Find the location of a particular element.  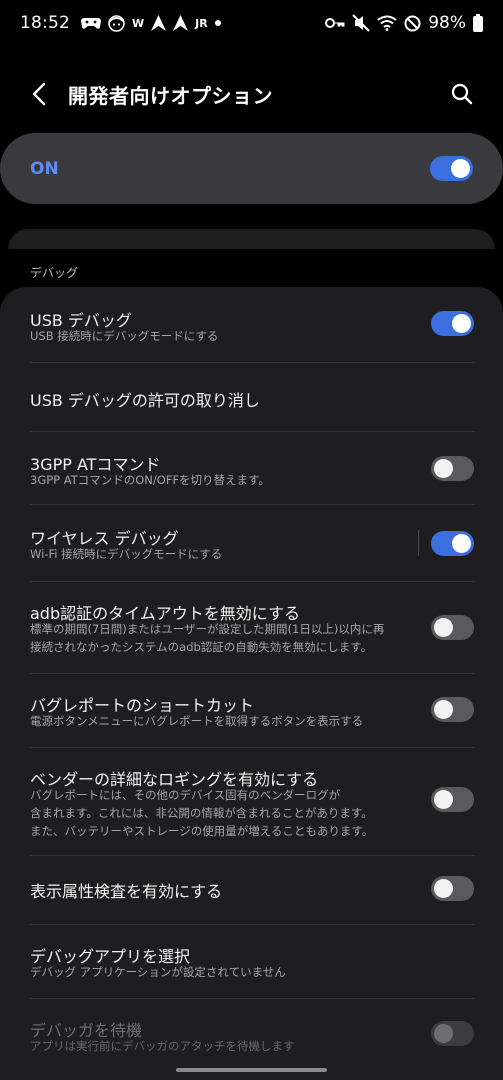

wireless-debugging-toggle is located at coordinates (452, 543).